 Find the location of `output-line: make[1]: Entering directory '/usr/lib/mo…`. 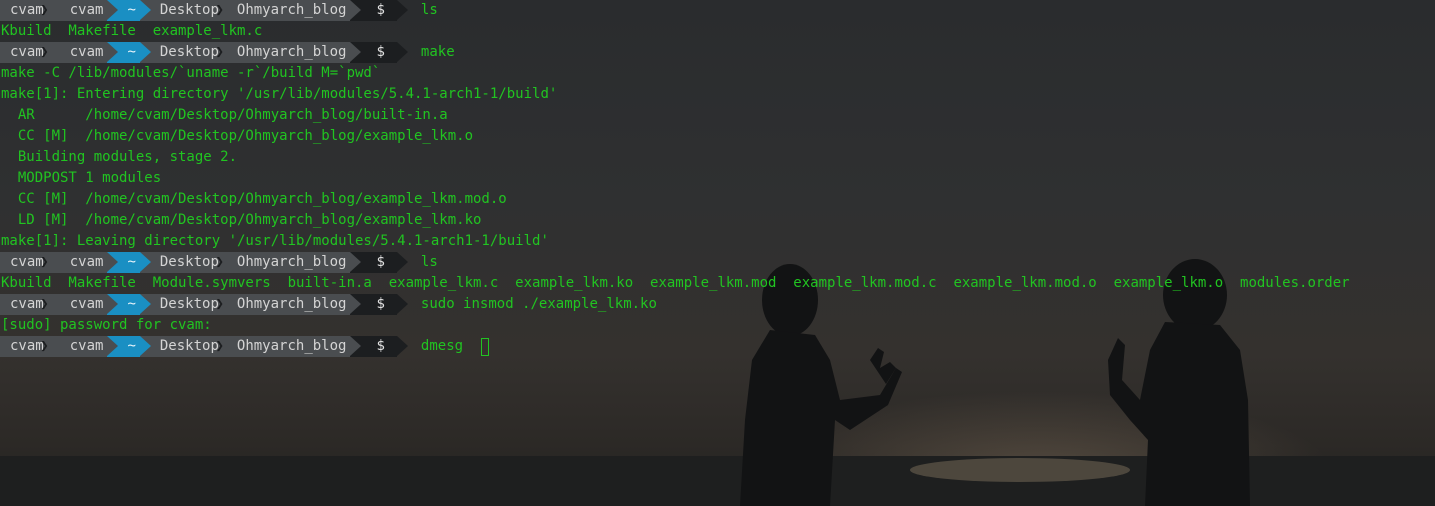

output-line: make[1]: Entering directory '/usr/lib/mo… is located at coordinates (279, 94).